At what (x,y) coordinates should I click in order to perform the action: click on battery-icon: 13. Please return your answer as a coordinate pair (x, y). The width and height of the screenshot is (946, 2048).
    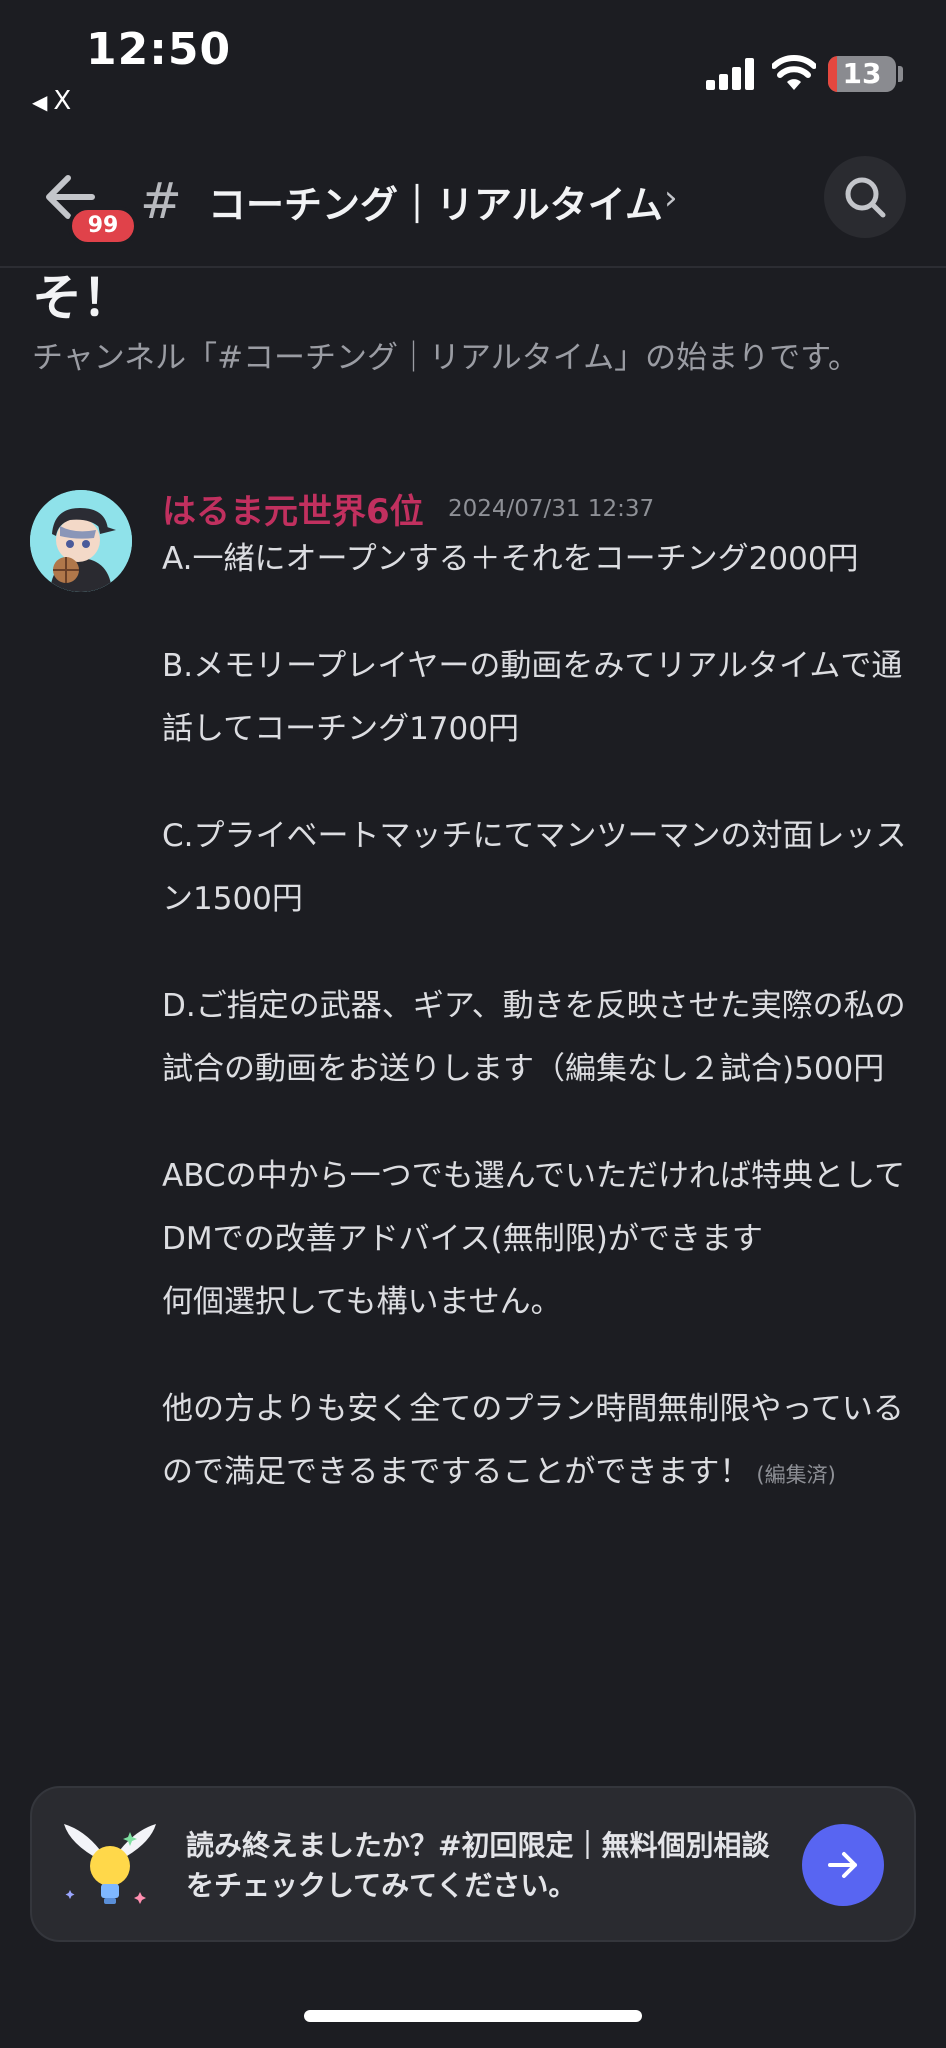
    Looking at the image, I should click on (862, 74).